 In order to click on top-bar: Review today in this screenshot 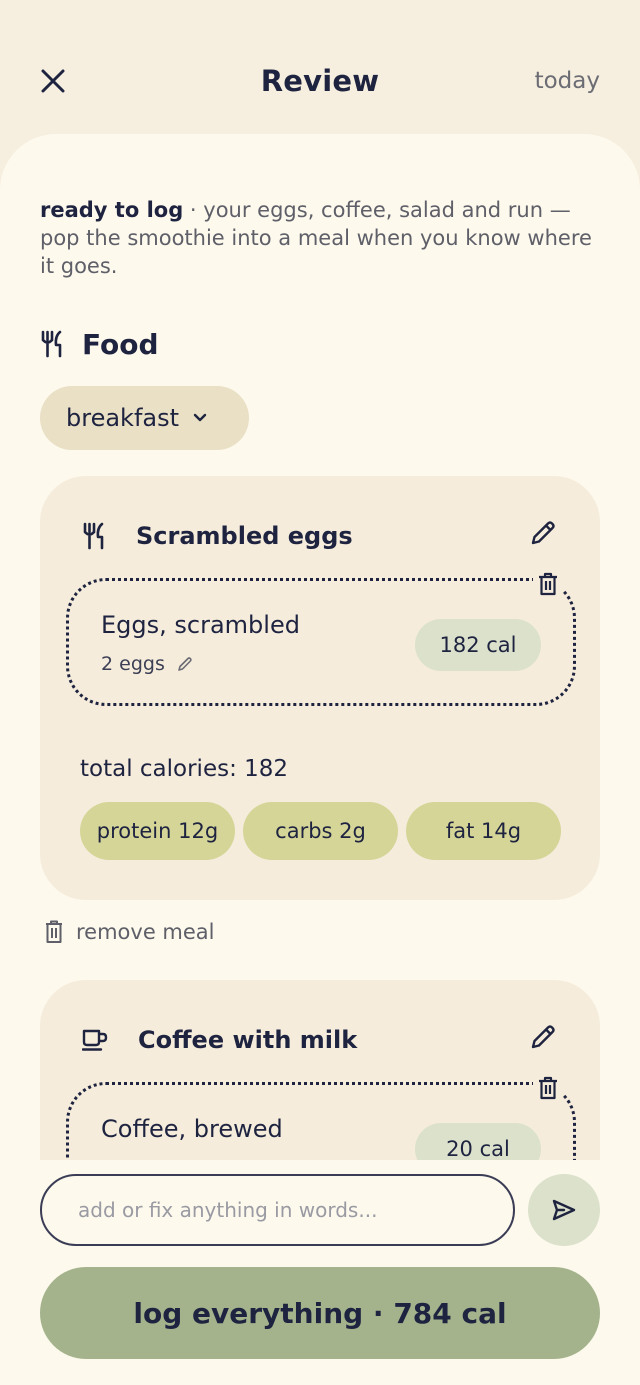, I will do `click(320, 70)`.